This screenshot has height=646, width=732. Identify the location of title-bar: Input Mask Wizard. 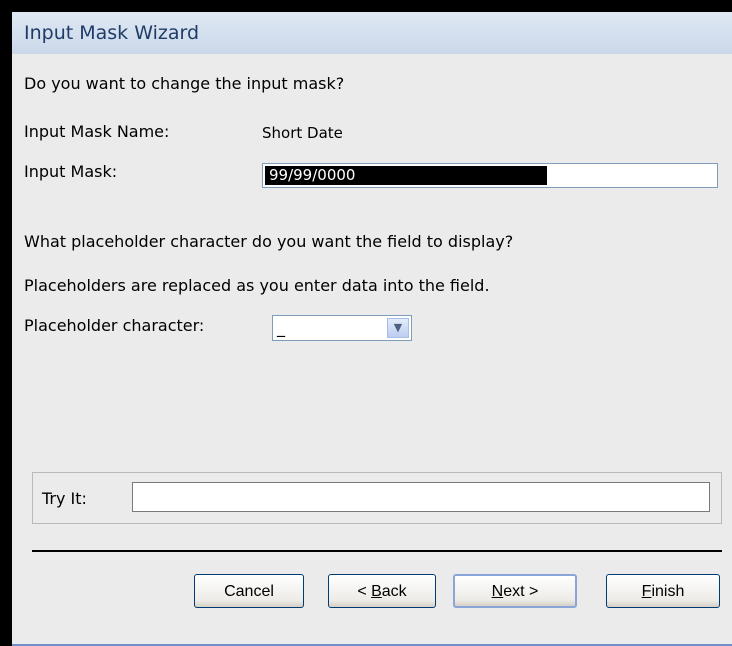
(372, 33).